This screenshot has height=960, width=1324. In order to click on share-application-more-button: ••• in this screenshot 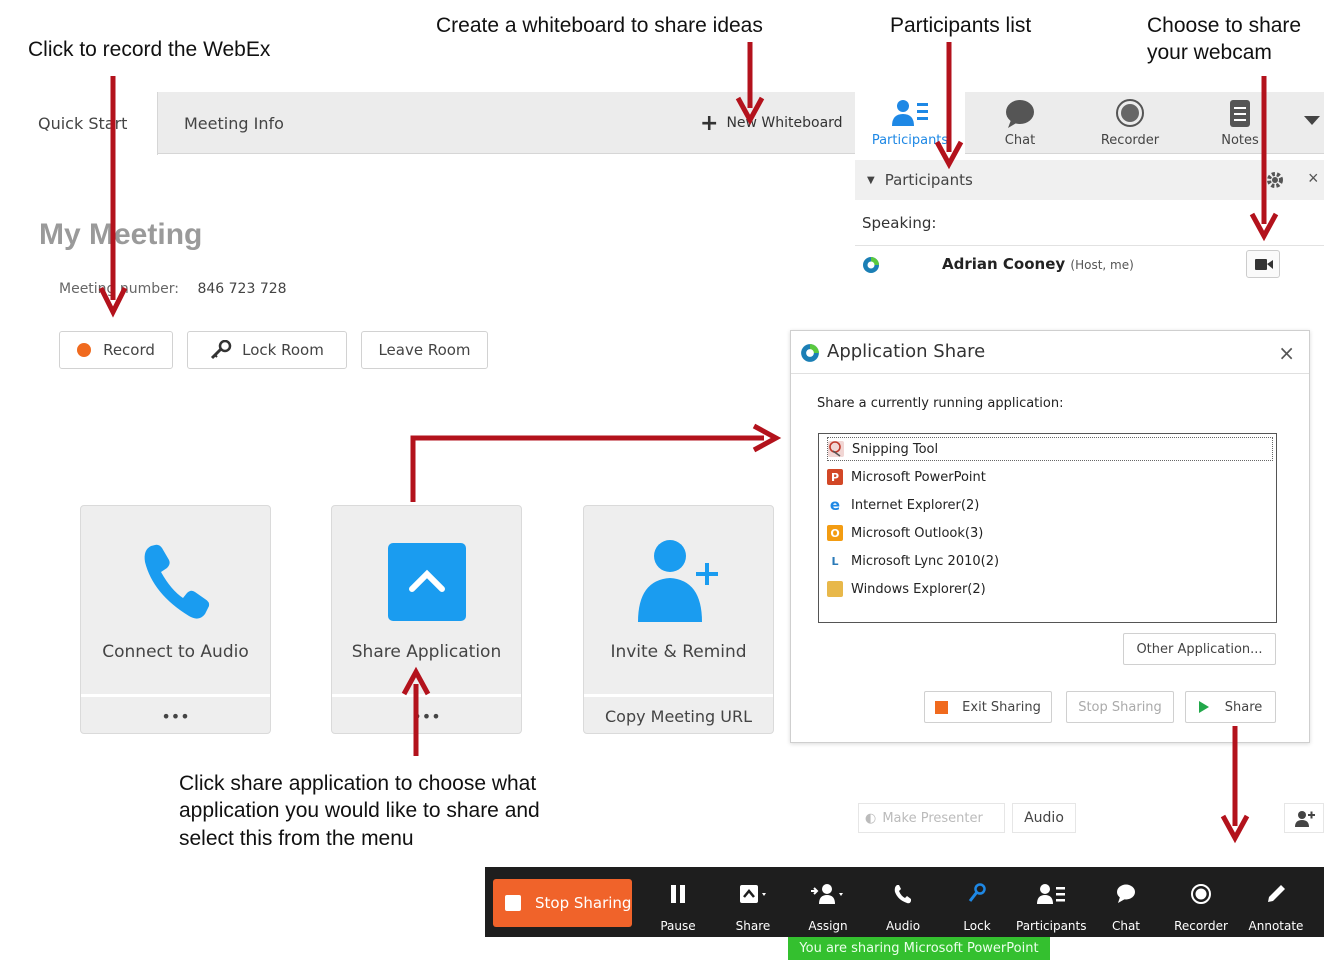, I will do `click(426, 713)`.